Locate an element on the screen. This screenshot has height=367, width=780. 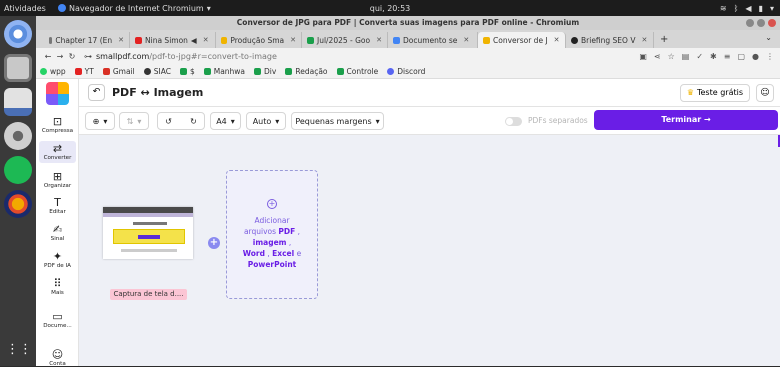
separate-pdfs-toggle is located at coordinates (513, 121).